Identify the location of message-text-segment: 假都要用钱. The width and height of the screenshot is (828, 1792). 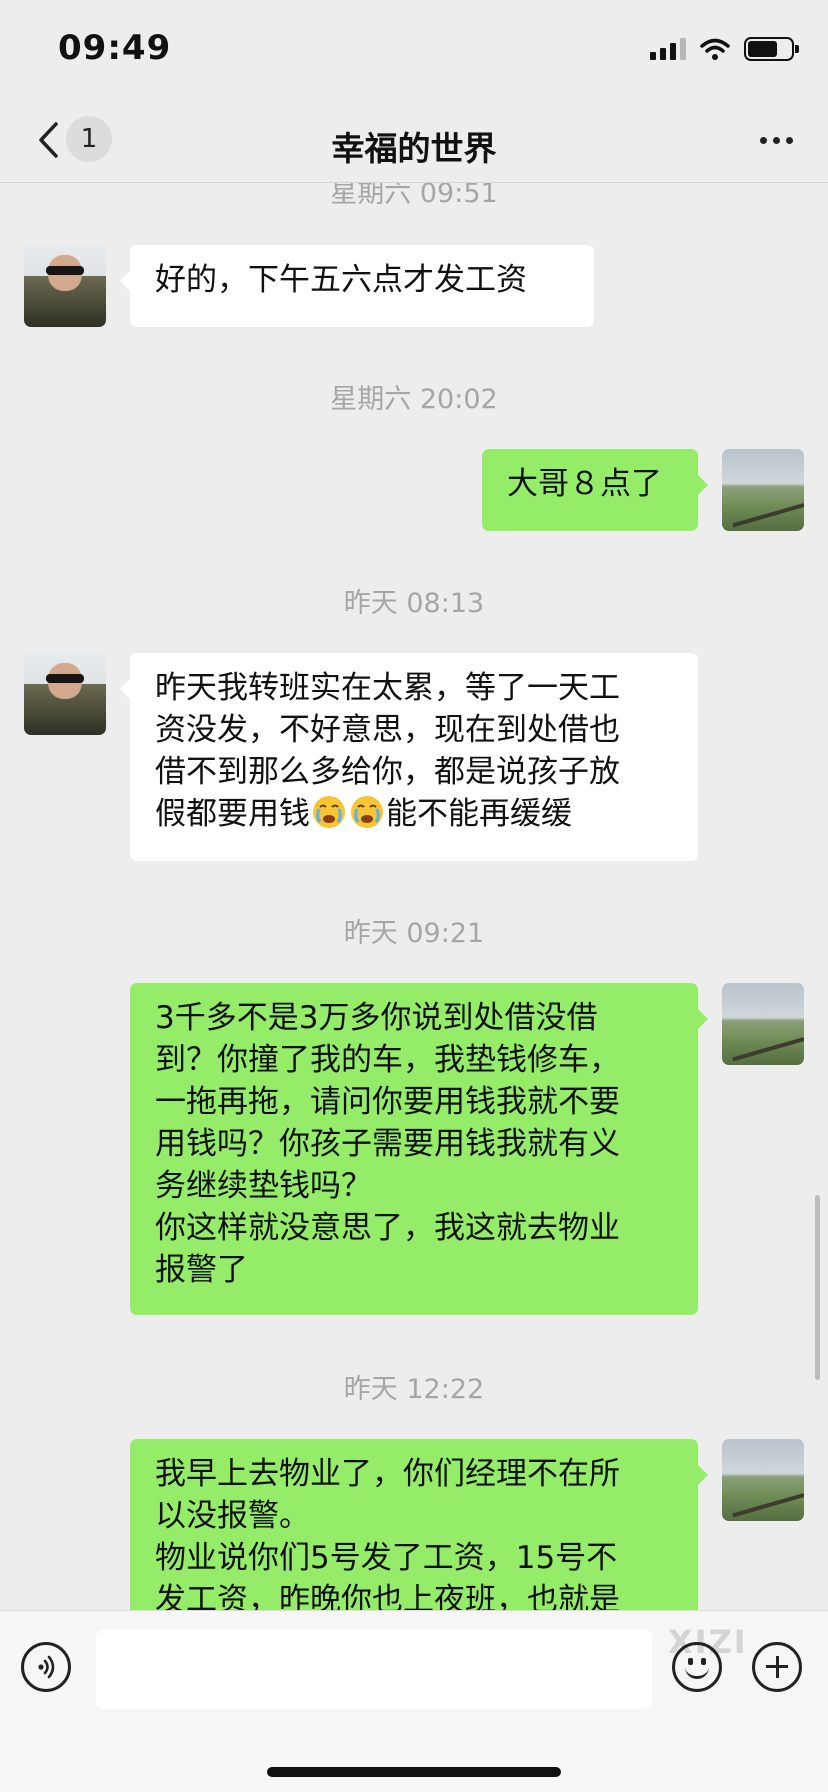
(232, 814).